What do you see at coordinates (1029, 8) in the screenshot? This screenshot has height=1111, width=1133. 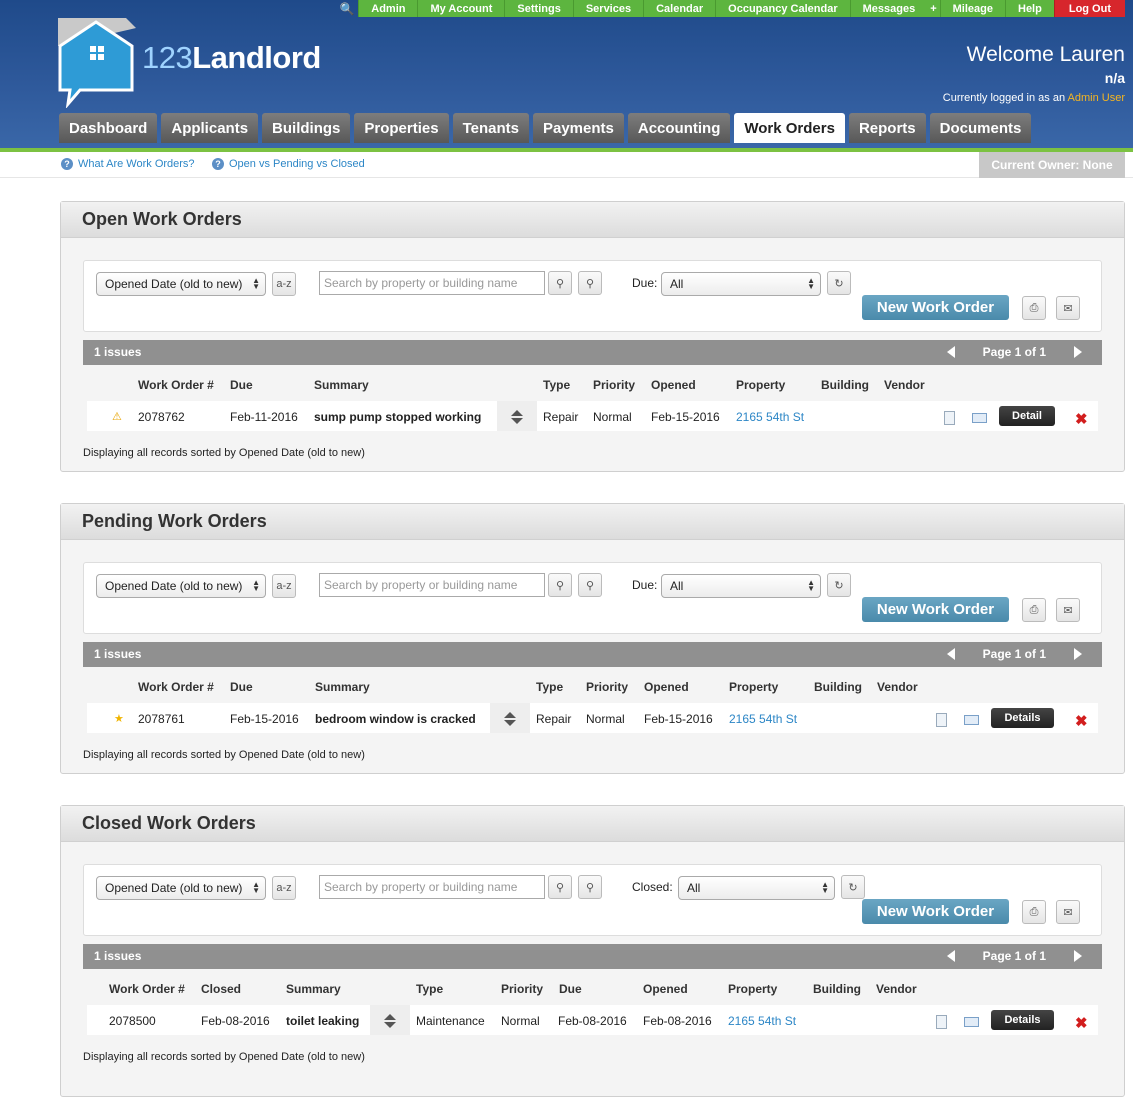 I see `topnav-help: Help` at bounding box center [1029, 8].